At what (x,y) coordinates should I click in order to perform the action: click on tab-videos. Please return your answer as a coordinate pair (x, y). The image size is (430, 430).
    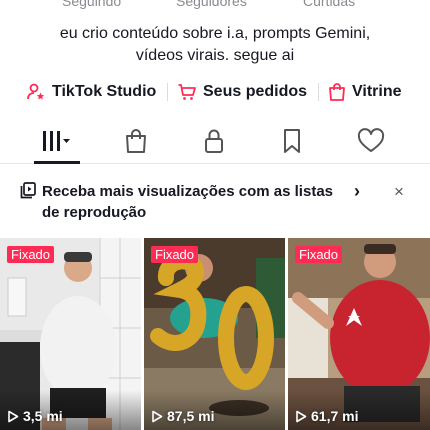
    Looking at the image, I should click on (56, 144).